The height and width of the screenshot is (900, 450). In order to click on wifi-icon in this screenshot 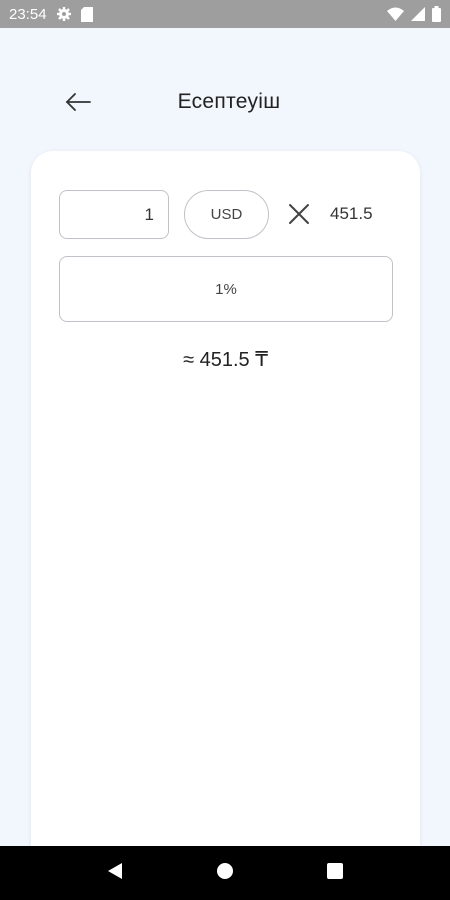, I will do `click(395, 14)`.